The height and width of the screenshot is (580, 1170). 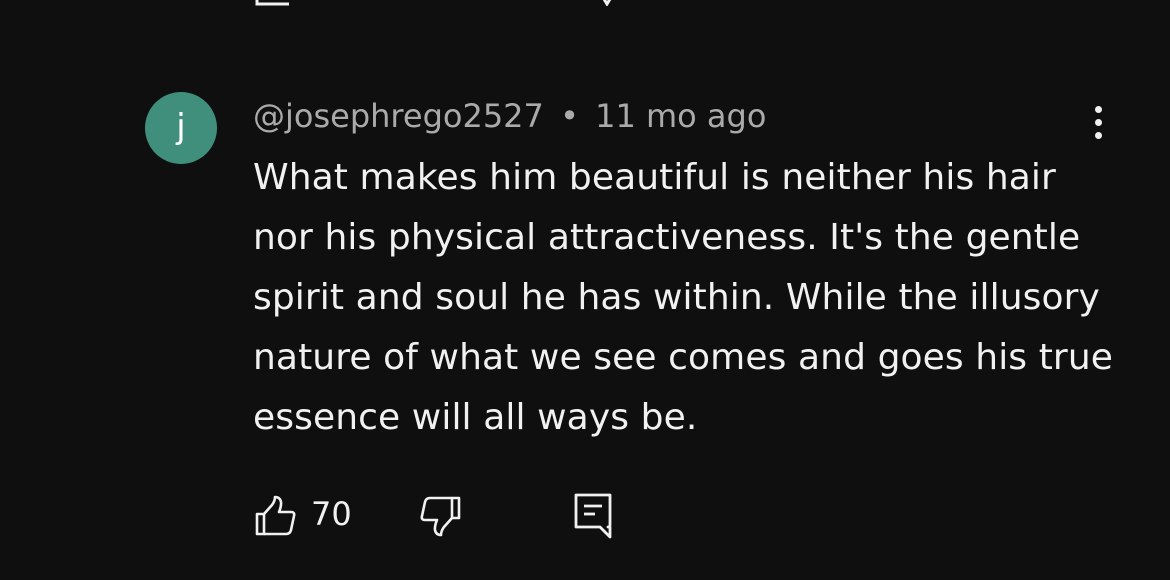 I want to click on dislike-button, so click(x=444, y=516).